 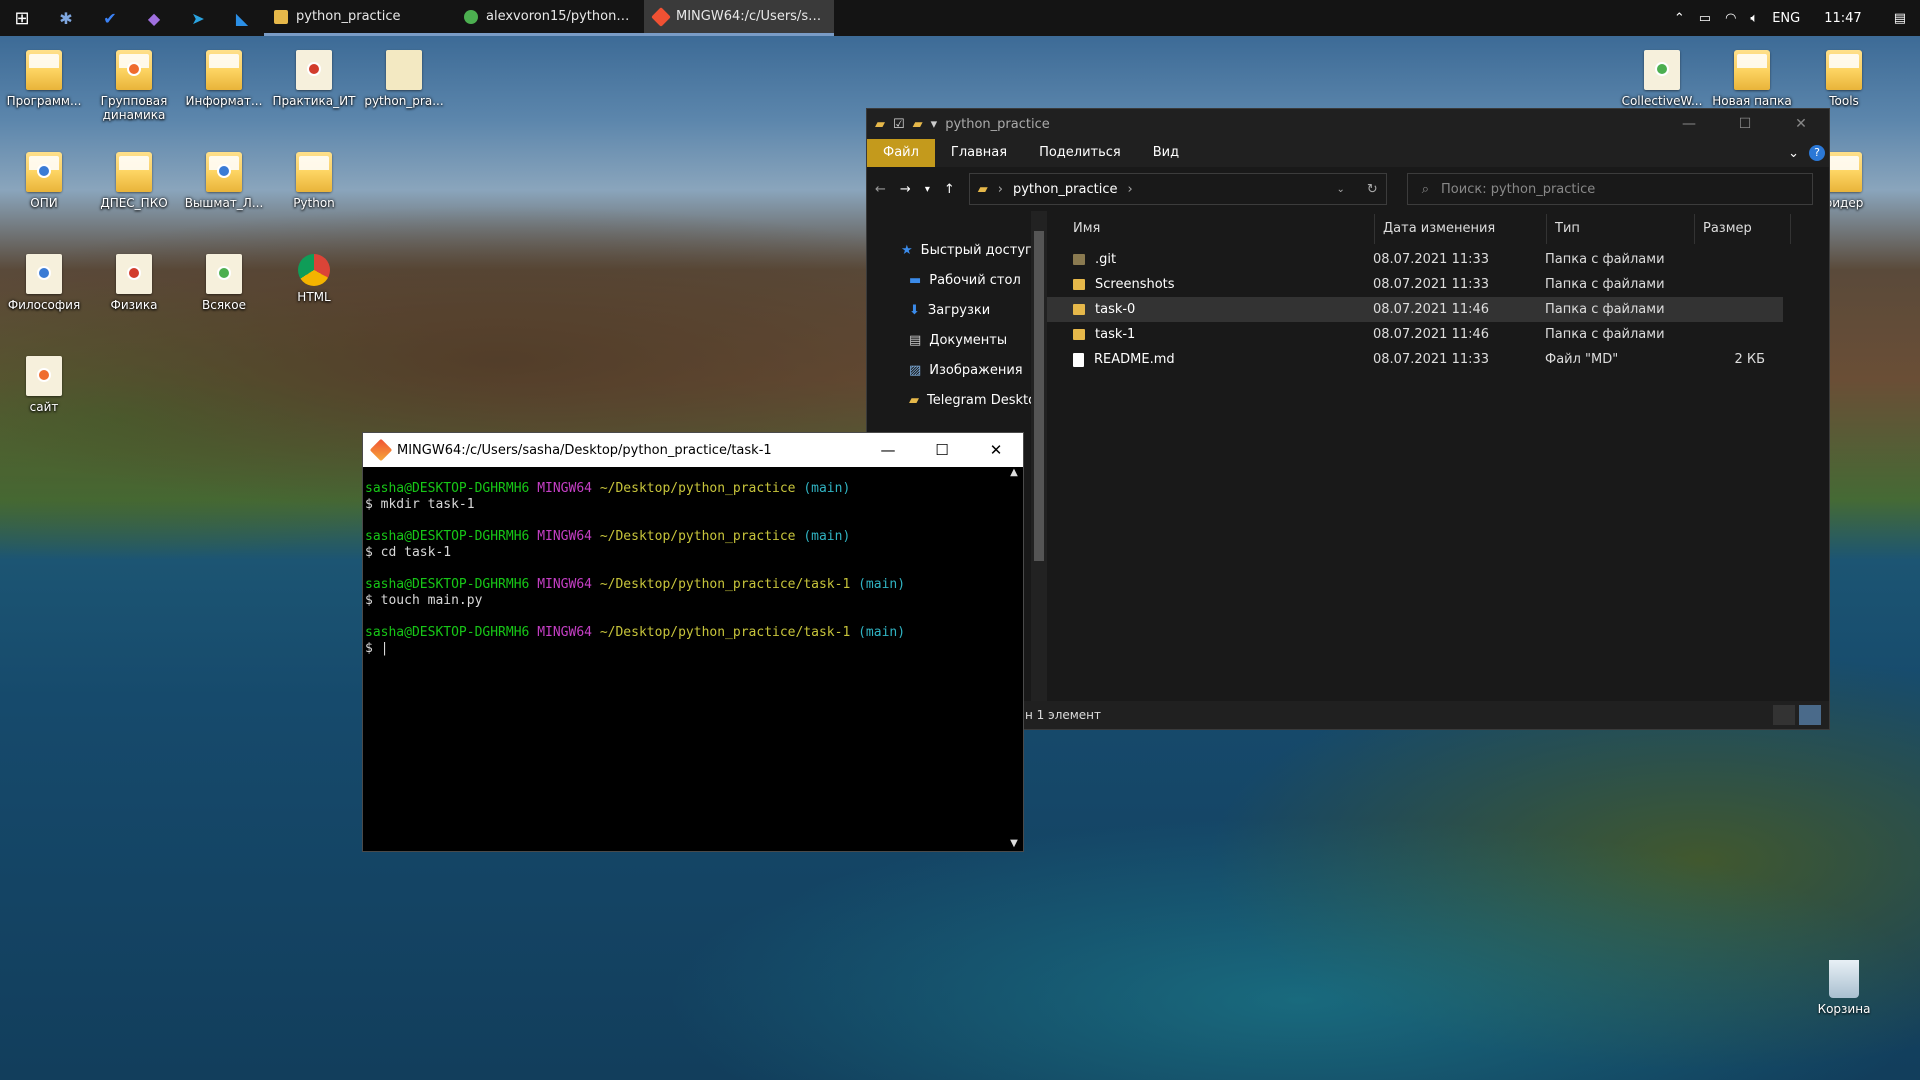 What do you see at coordinates (1705, 18) in the screenshot?
I see `battery-icon: ▭` at bounding box center [1705, 18].